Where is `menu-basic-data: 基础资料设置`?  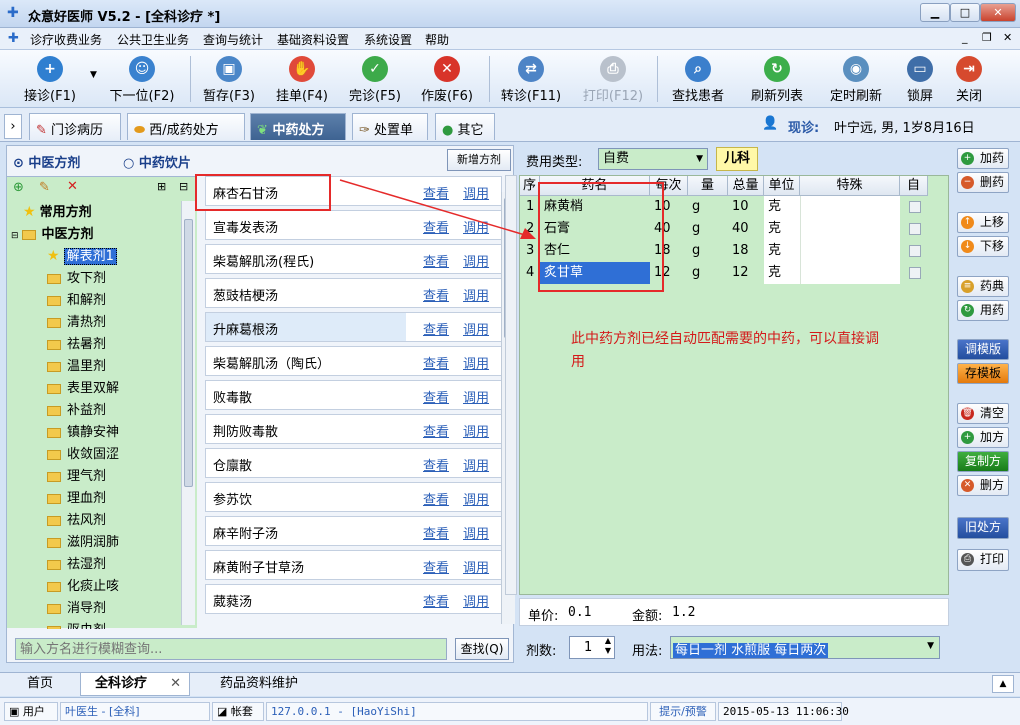
menu-basic-data: 基础资料设置 is located at coordinates (313, 39).